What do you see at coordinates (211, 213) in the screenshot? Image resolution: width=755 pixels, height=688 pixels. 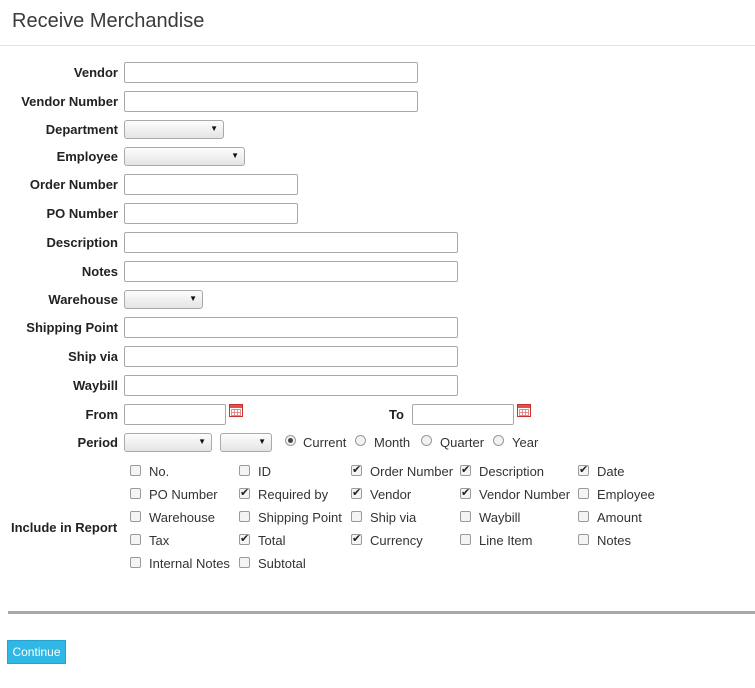 I see `po-number-input` at bounding box center [211, 213].